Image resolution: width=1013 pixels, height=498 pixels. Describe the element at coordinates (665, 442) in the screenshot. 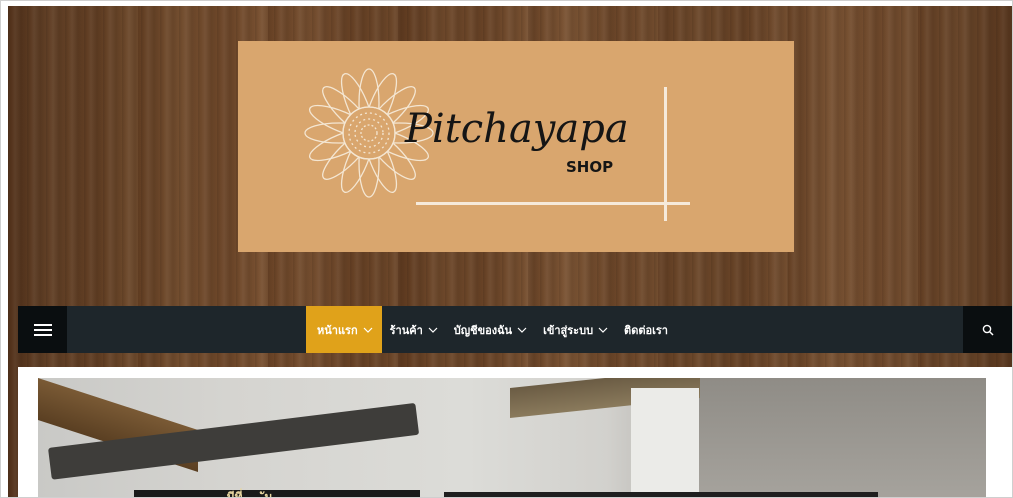

I see `hero-panel` at that location.